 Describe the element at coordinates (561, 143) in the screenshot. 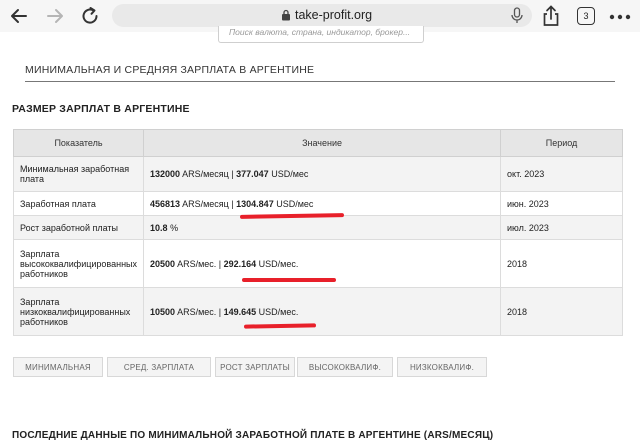

I see `column-header: Период` at that location.